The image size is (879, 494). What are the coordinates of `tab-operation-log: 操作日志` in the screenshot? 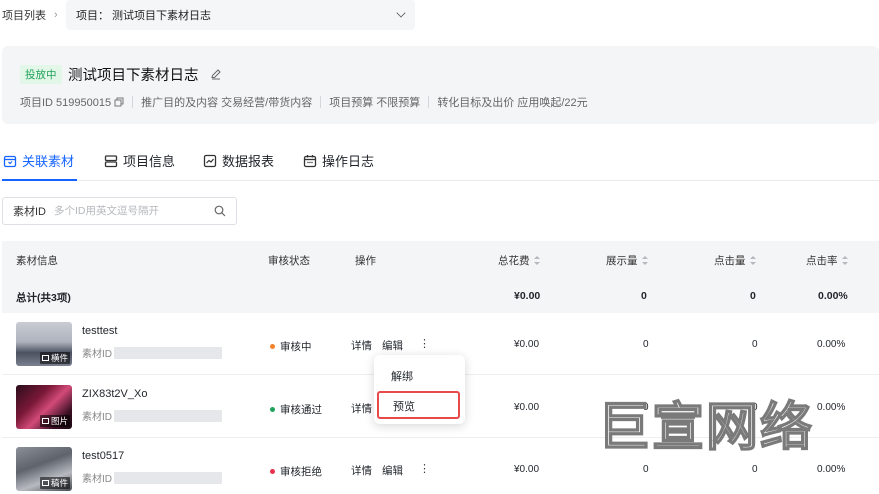 It's located at (338, 160).